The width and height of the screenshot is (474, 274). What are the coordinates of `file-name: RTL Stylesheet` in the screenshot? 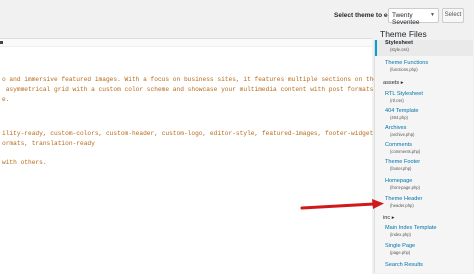 It's located at (404, 94).